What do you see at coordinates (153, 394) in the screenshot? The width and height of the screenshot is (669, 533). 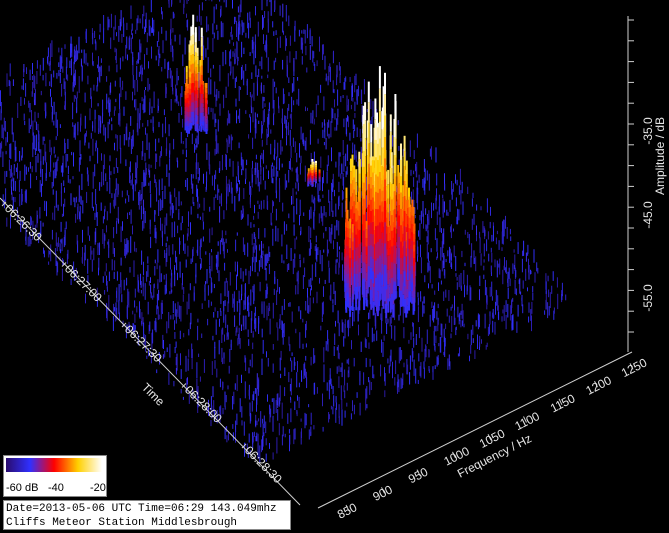 I see `time-axis-title: Time` at bounding box center [153, 394].